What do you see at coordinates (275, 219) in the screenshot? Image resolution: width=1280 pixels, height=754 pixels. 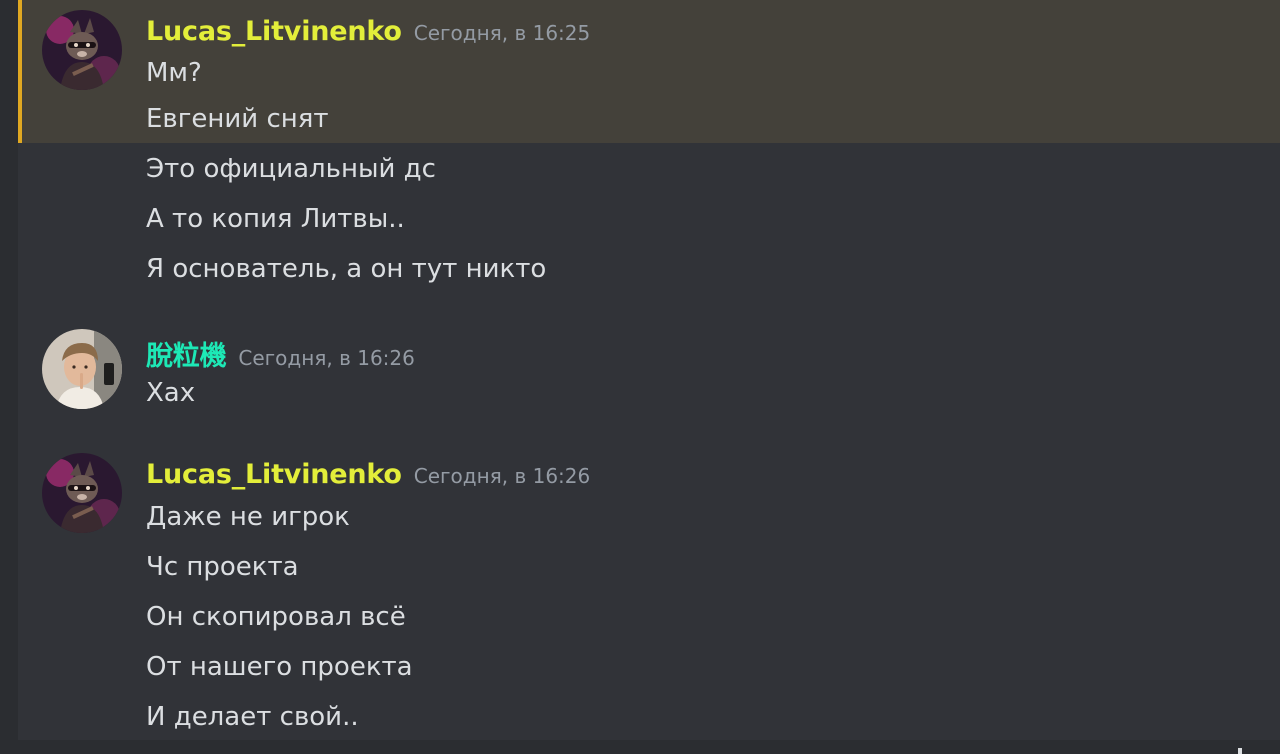 I see `message-line: А то копия Литвы..` at bounding box center [275, 219].